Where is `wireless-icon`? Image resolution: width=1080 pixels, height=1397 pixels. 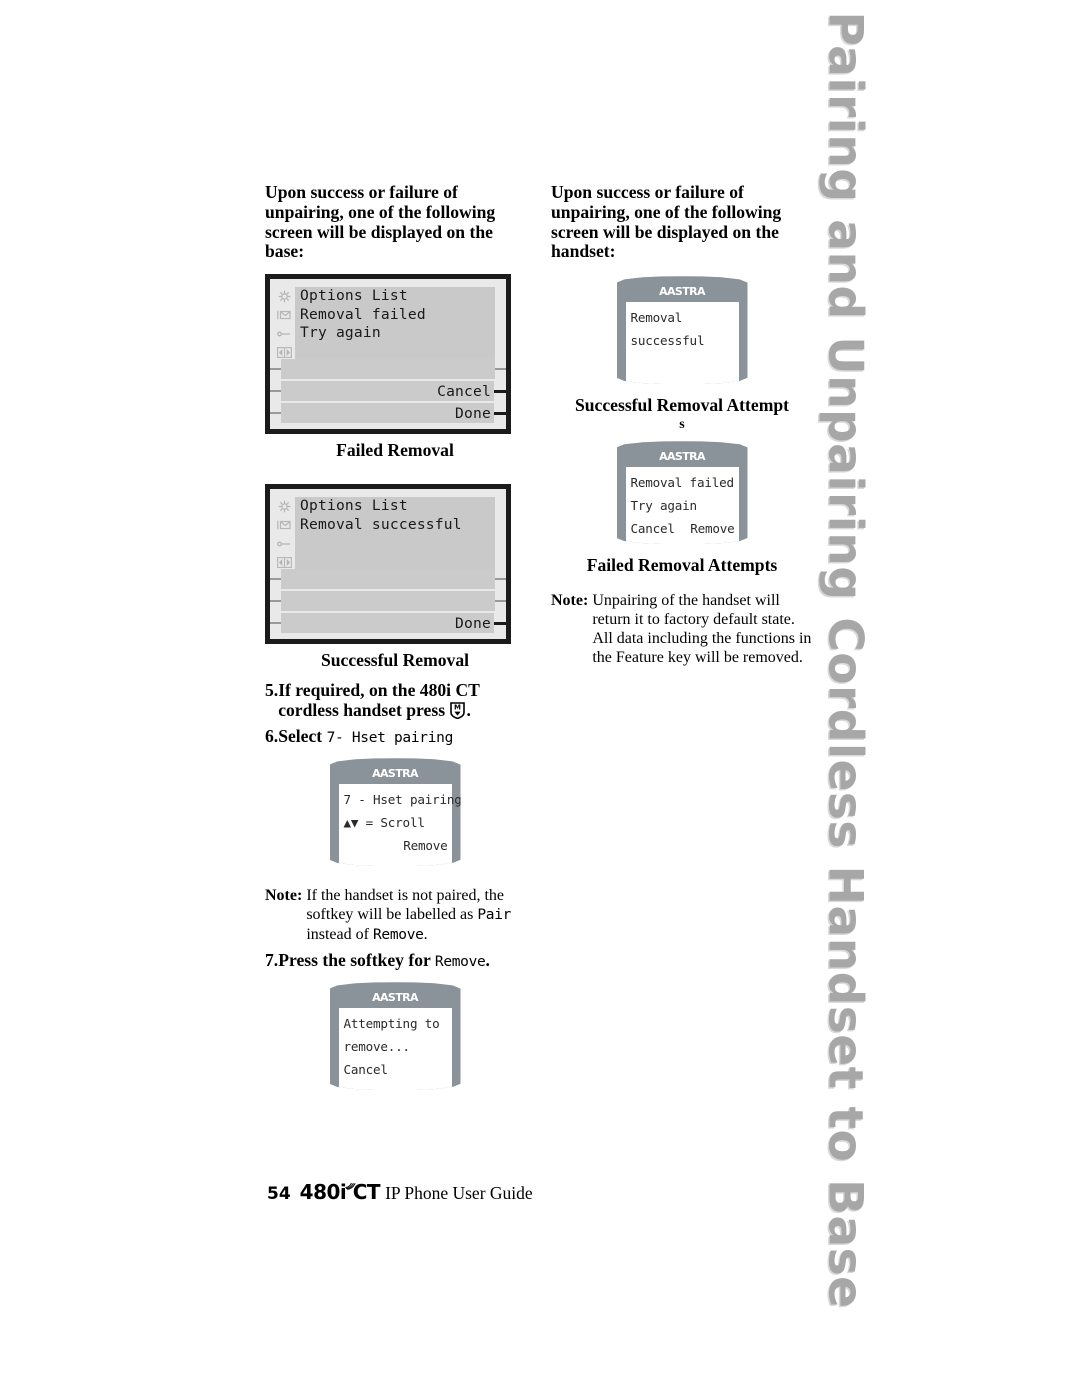
wireless-icon is located at coordinates (351, 1180).